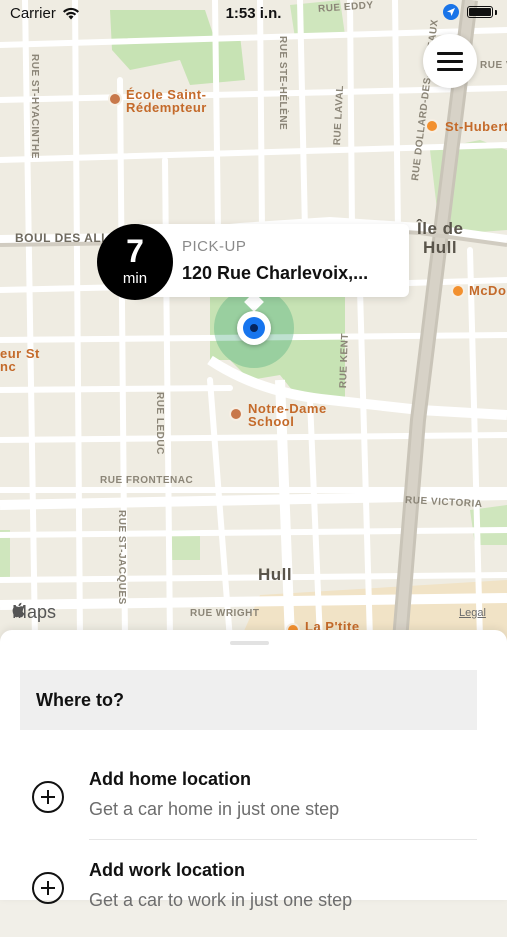 This screenshot has width=507, height=937. I want to click on battery-cap, so click(496, 12).